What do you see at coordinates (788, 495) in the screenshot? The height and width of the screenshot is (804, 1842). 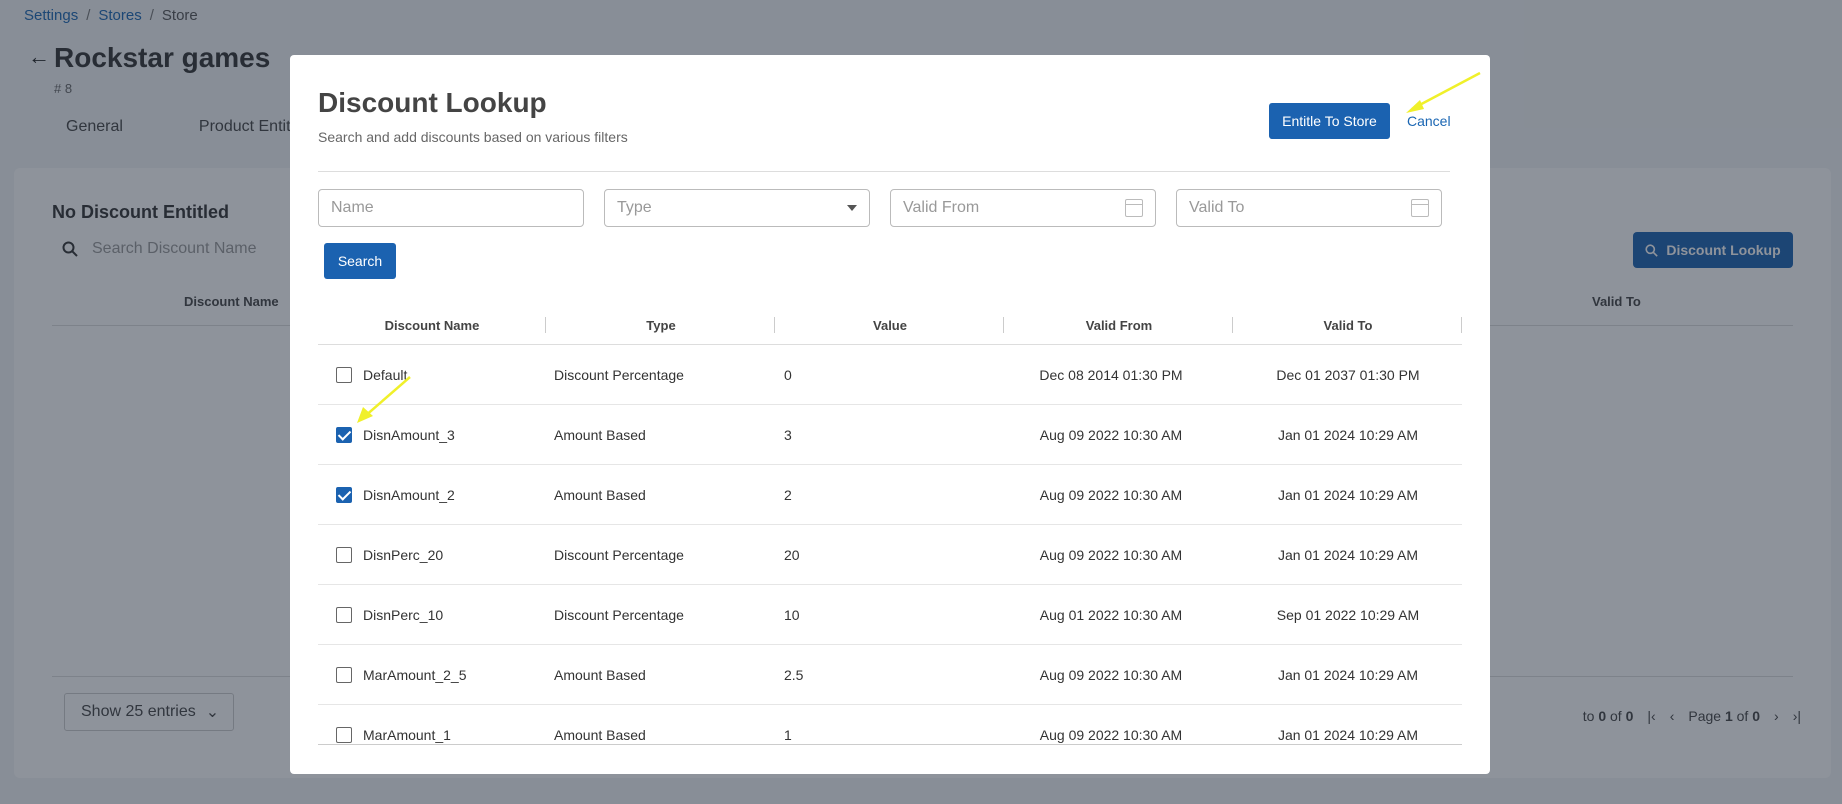 I see `cell-value: 2` at bounding box center [788, 495].